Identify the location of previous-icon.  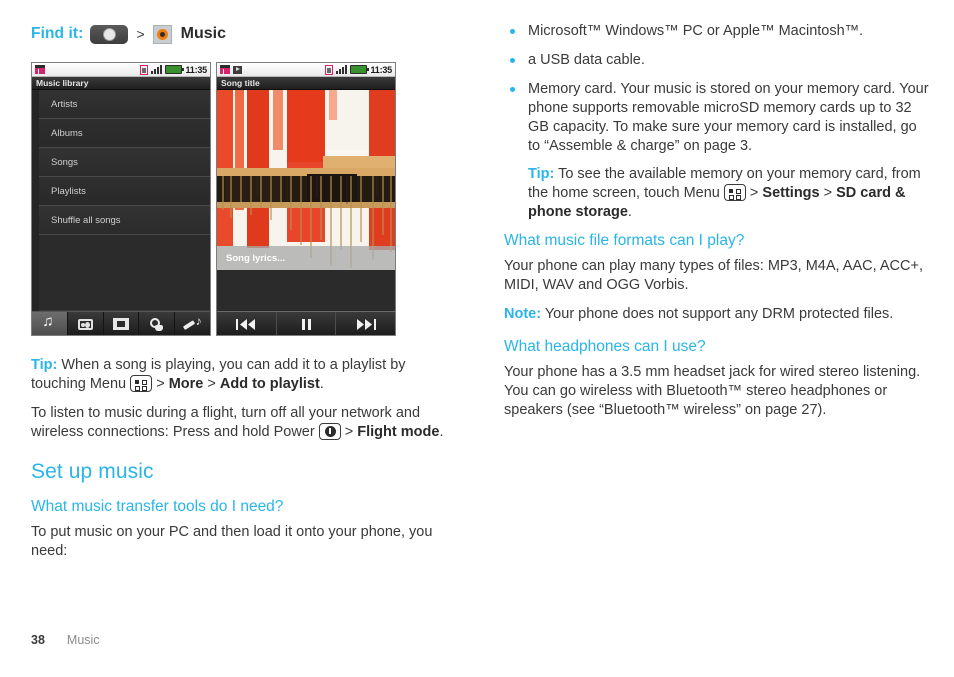
(246, 324).